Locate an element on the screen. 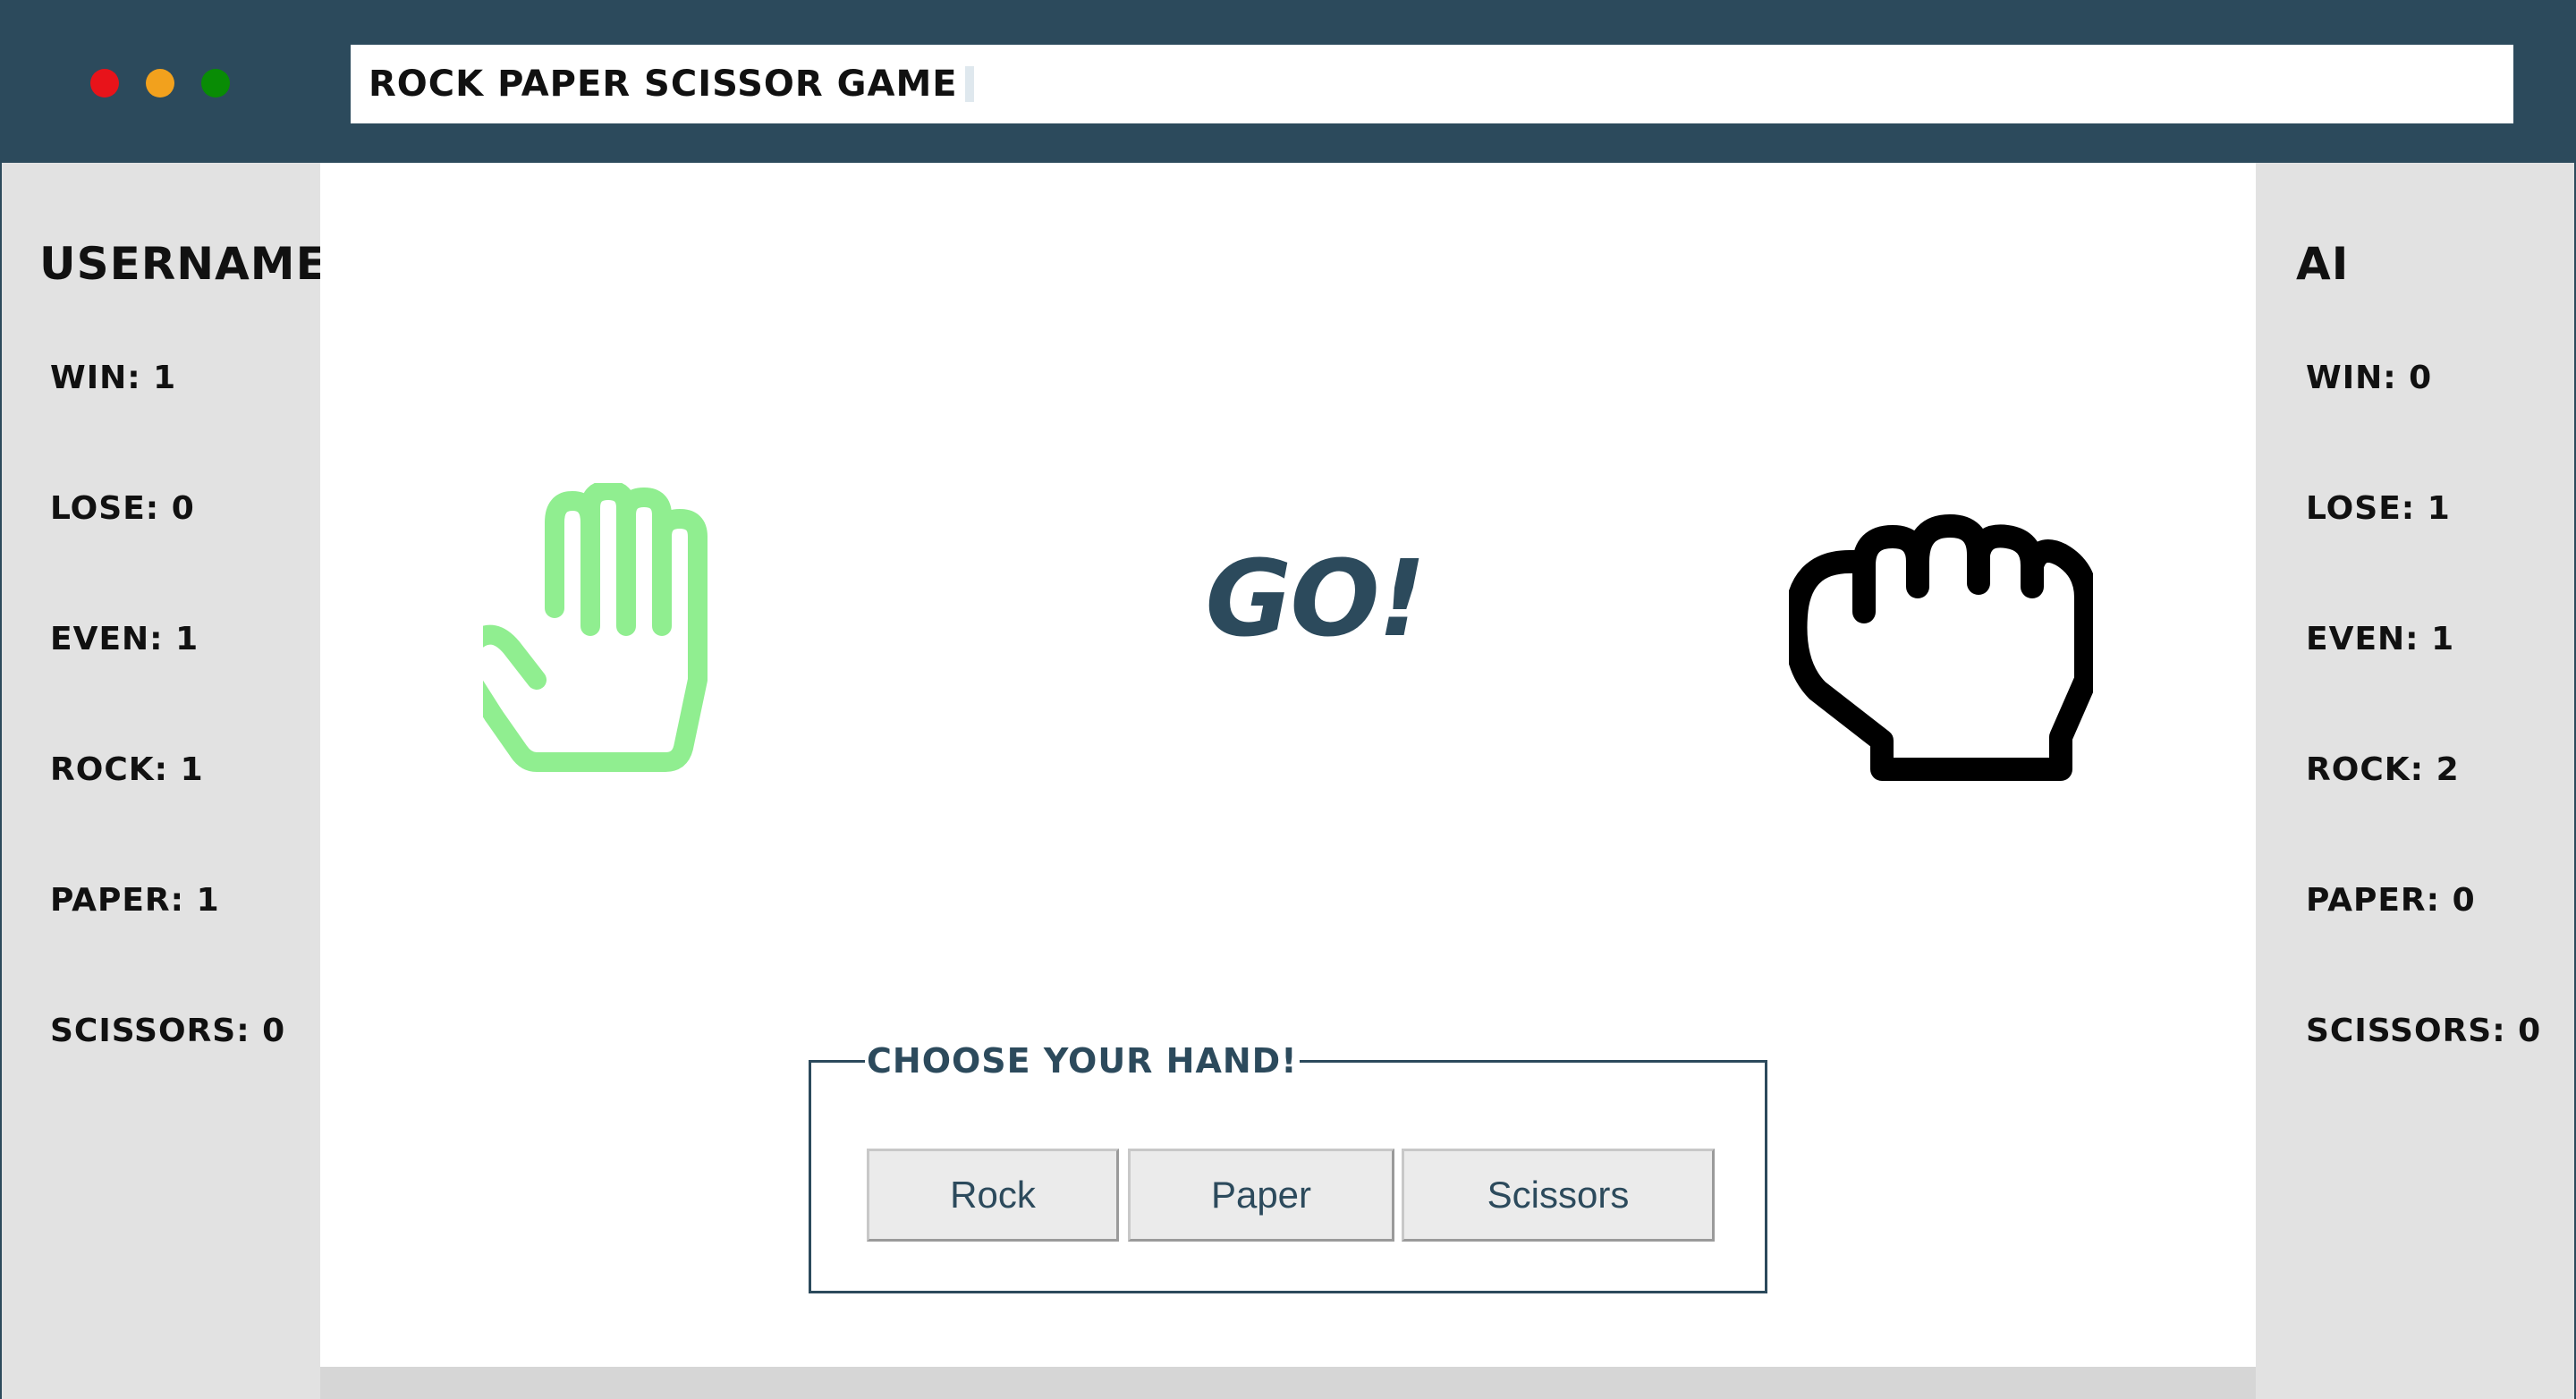  user-stat-win: Win: 1 is located at coordinates (113, 378).